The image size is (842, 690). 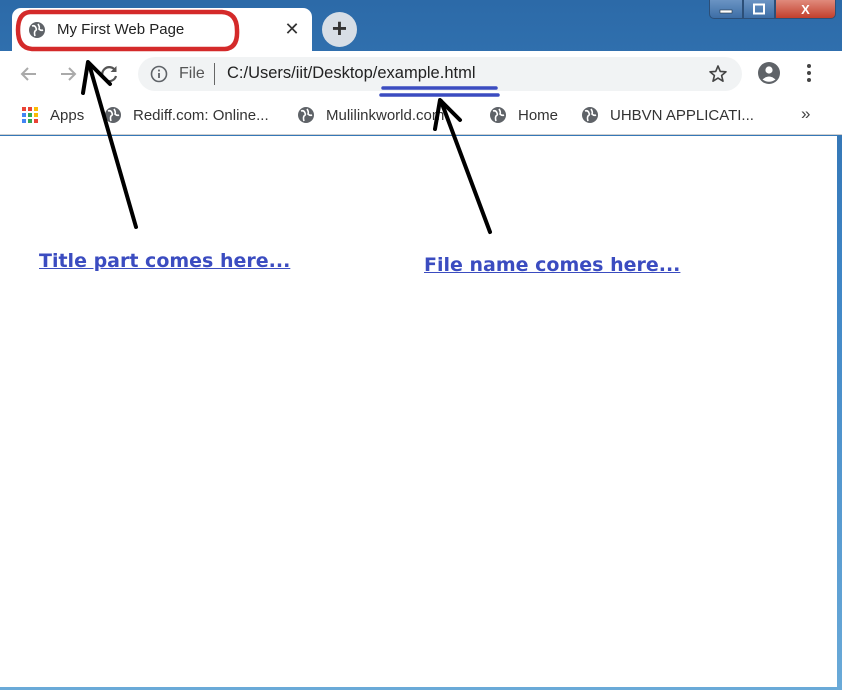 What do you see at coordinates (29, 74) in the screenshot?
I see `back-arrow-icon` at bounding box center [29, 74].